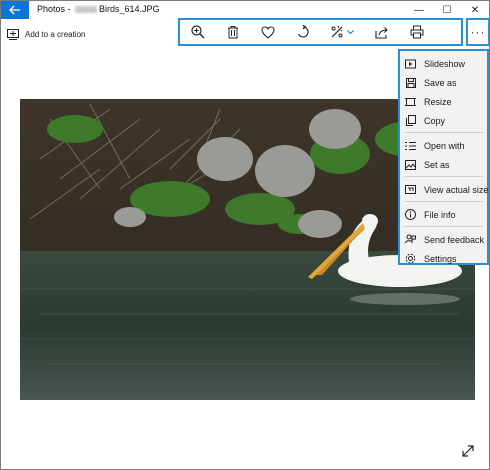 This screenshot has width=490, height=470. I want to click on feedback-icon, so click(410, 239).